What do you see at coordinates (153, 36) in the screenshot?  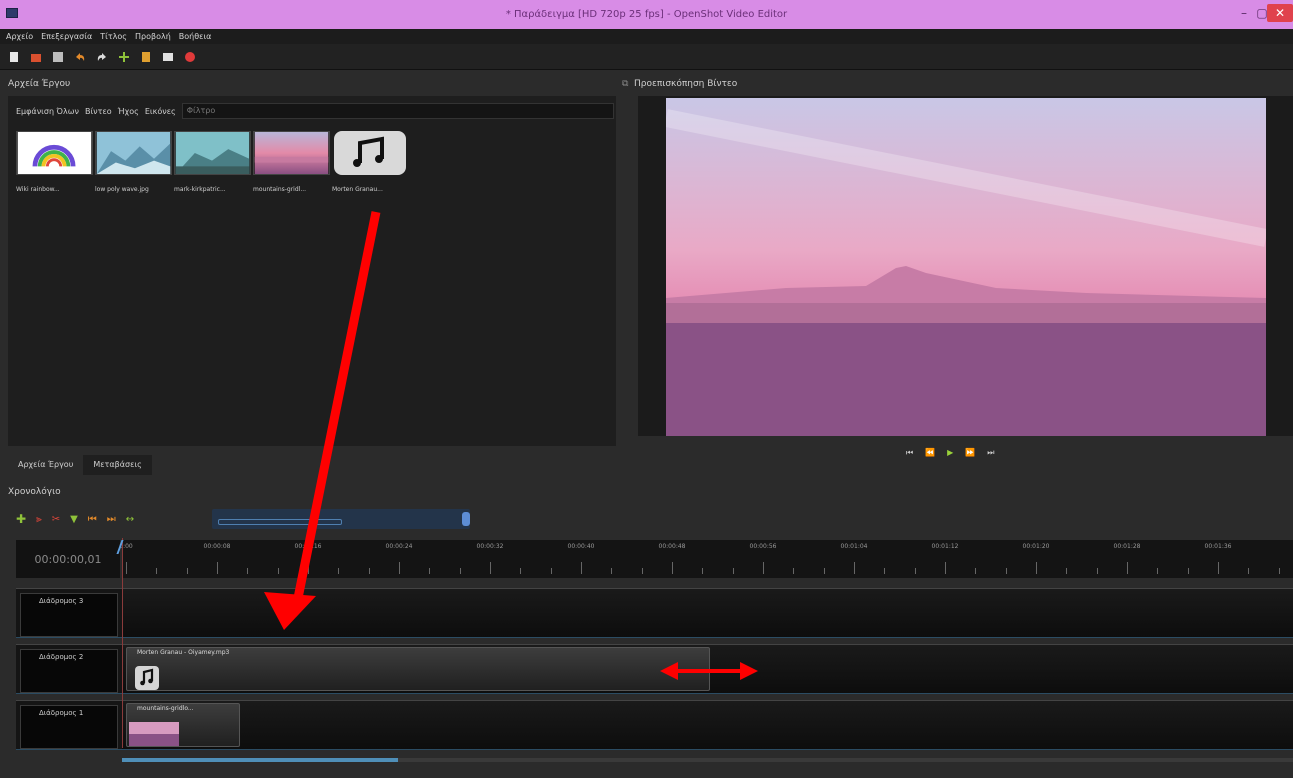 I see `menu-view: Προβολή` at bounding box center [153, 36].